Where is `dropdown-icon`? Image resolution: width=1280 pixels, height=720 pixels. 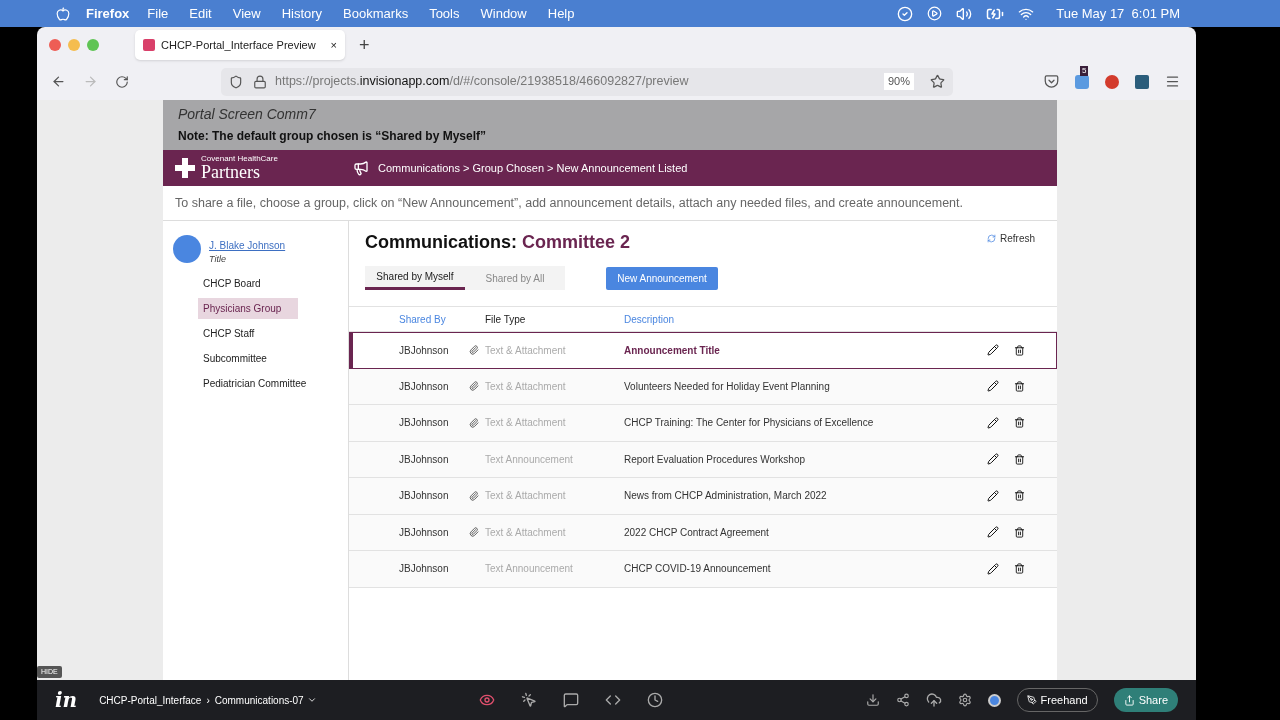
dropdown-icon is located at coordinates (311, 700).